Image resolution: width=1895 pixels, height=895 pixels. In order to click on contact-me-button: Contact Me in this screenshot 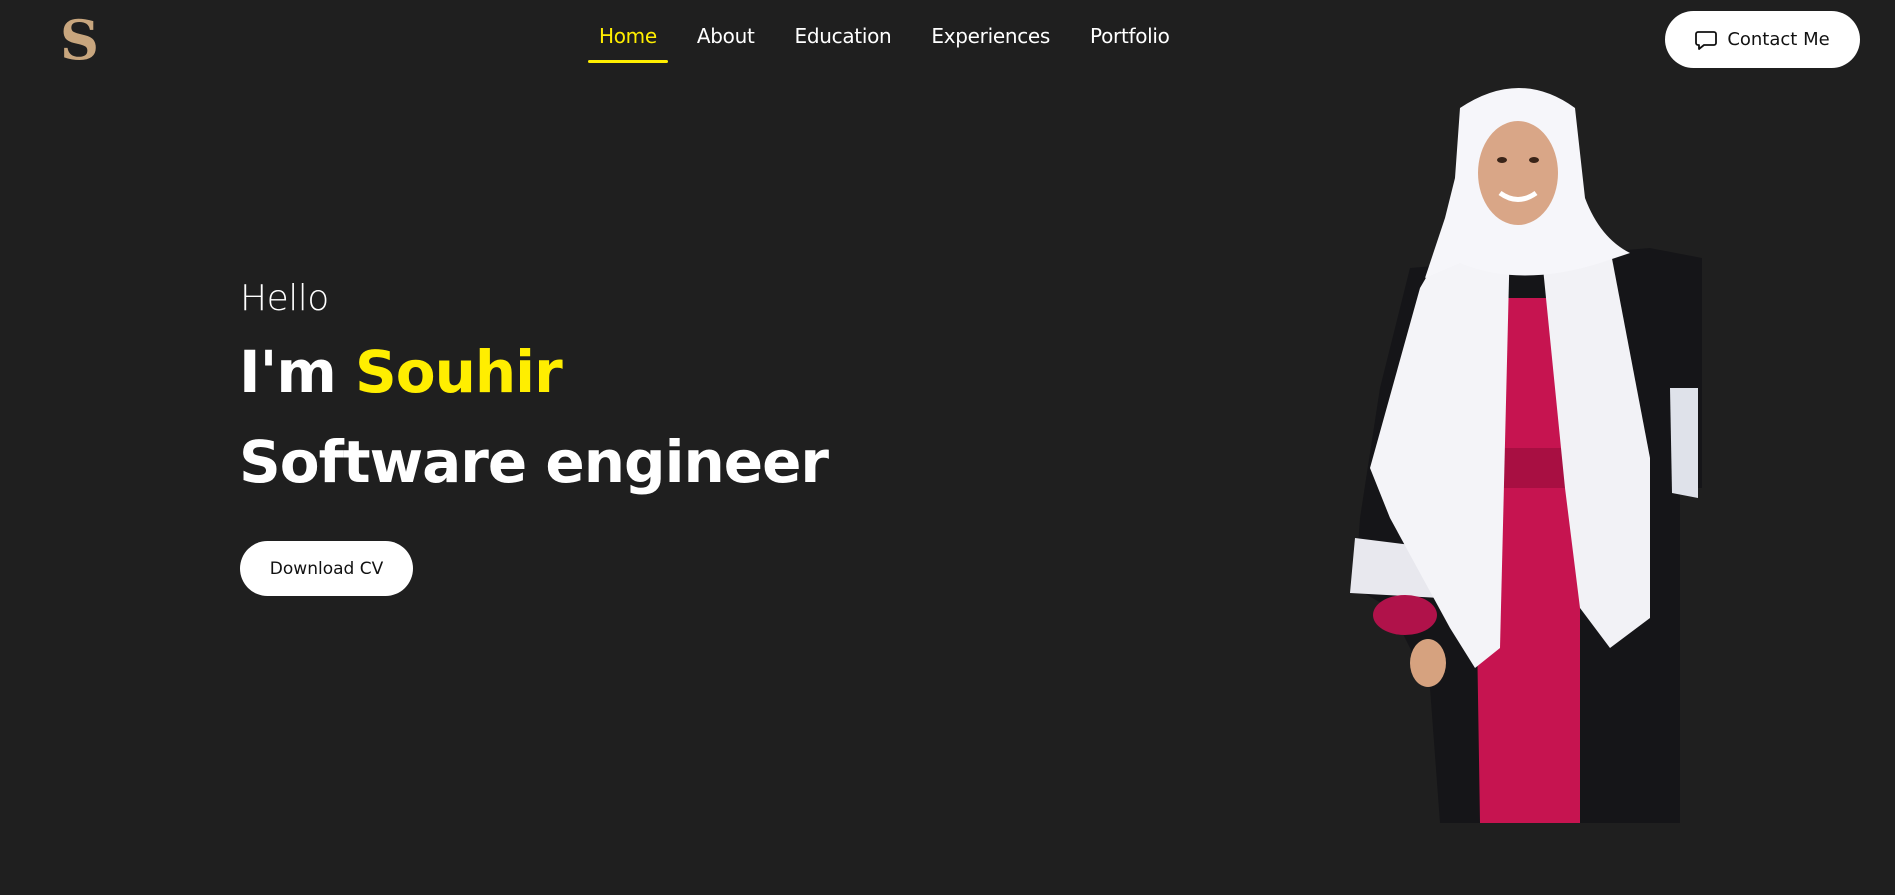, I will do `click(1762, 39)`.